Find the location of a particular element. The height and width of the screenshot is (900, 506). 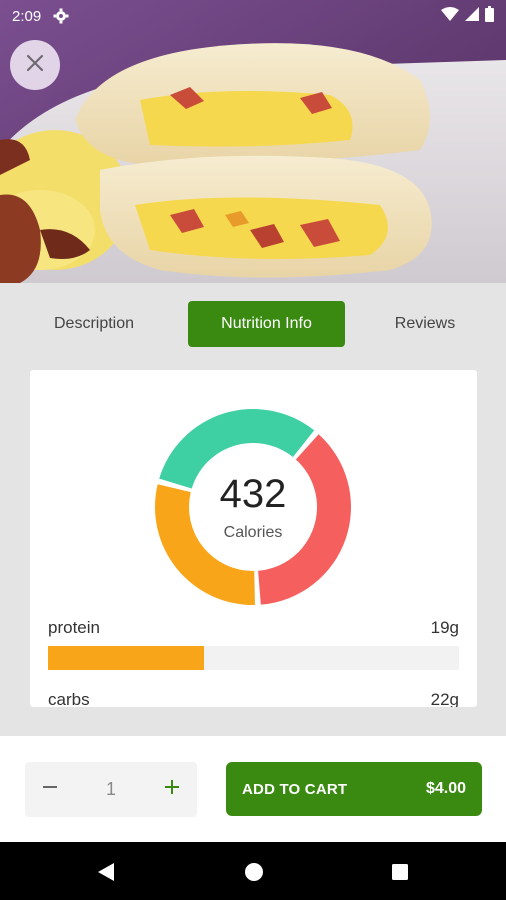

home-icon is located at coordinates (254, 872).